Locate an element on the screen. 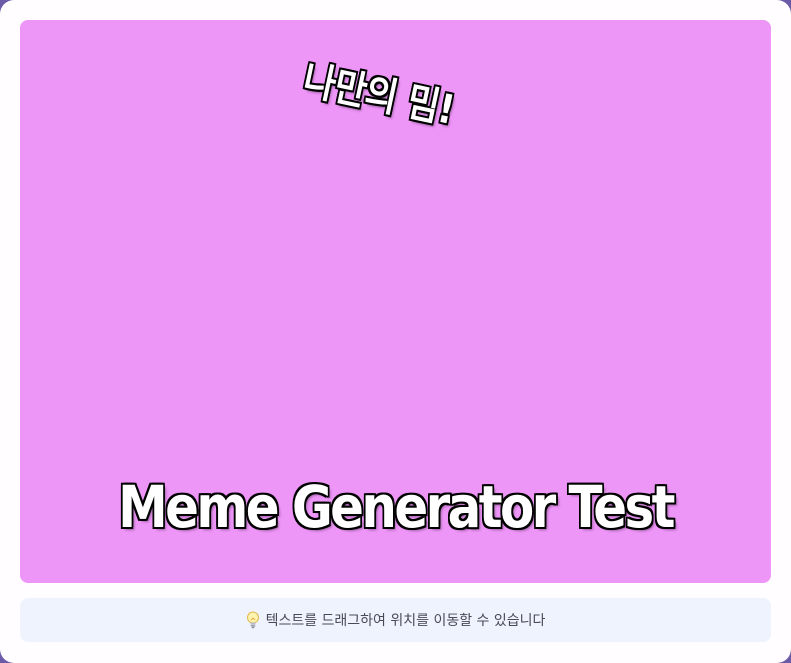 The height and width of the screenshot is (663, 791). meme-bottom-text: Meme Generator Test is located at coordinates (396, 507).